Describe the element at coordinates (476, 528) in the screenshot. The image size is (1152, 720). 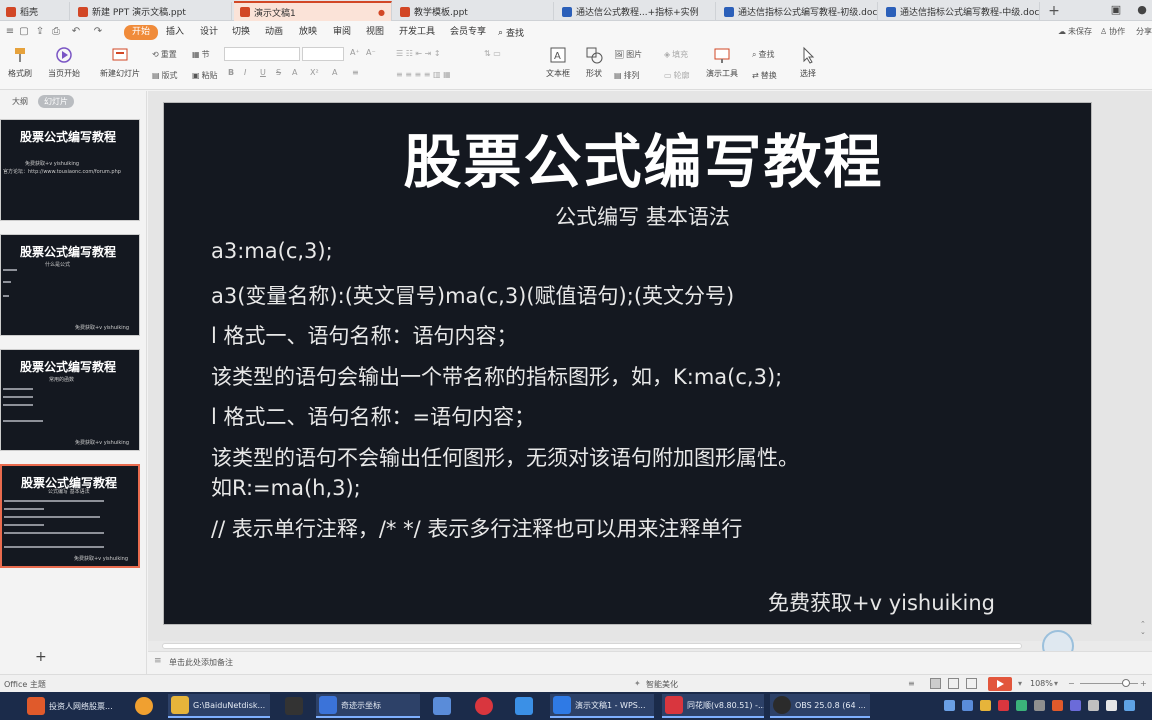
I see `slide-body-line: // 表示单行注释，/* */ 表示多行注释也可以用来注释单行` at that location.